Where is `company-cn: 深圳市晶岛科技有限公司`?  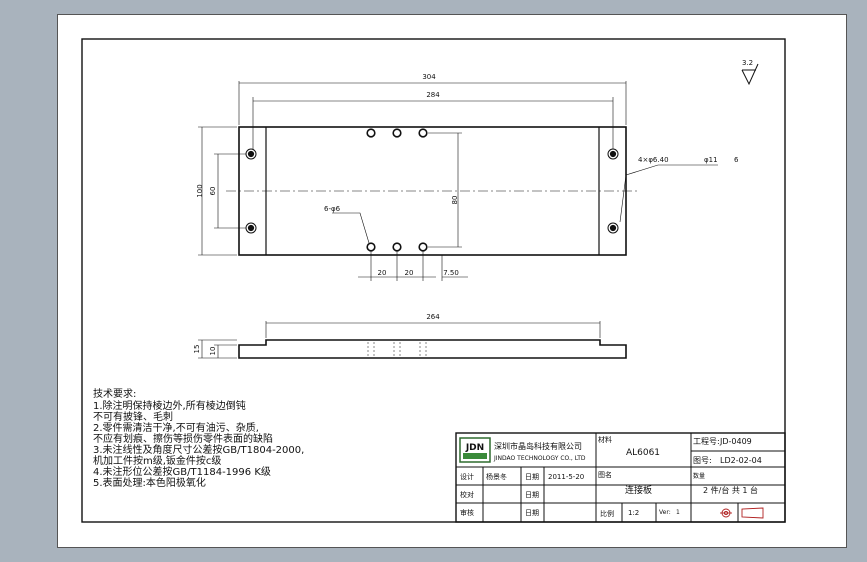 company-cn: 深圳市晶岛科技有限公司 is located at coordinates (538, 446).